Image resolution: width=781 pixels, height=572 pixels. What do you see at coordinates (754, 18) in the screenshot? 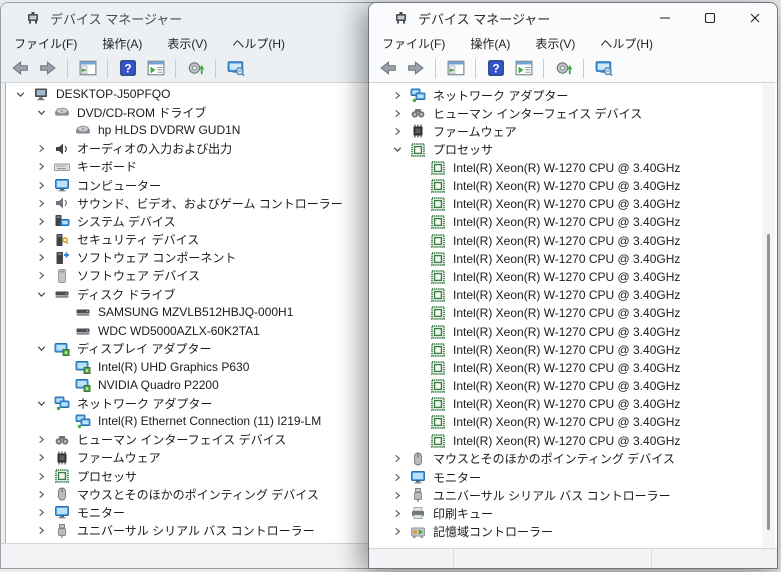
I see `close-button` at bounding box center [754, 18].